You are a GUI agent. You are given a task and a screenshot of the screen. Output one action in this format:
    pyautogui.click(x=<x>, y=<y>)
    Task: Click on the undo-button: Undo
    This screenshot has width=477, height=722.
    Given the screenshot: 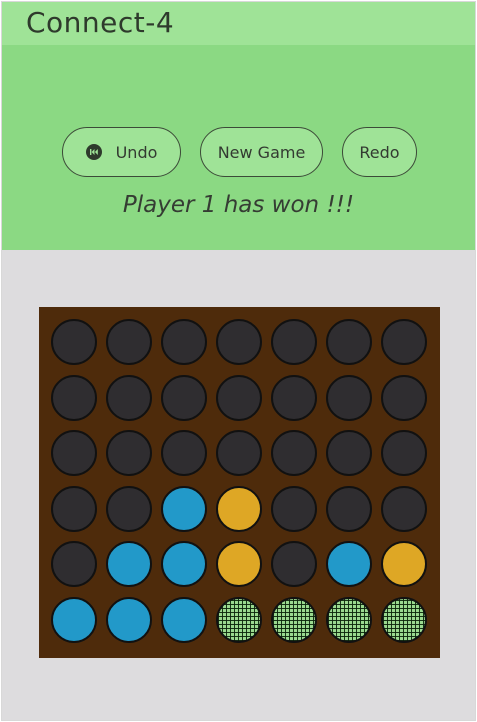 What is the action you would take?
    pyautogui.click(x=121, y=152)
    